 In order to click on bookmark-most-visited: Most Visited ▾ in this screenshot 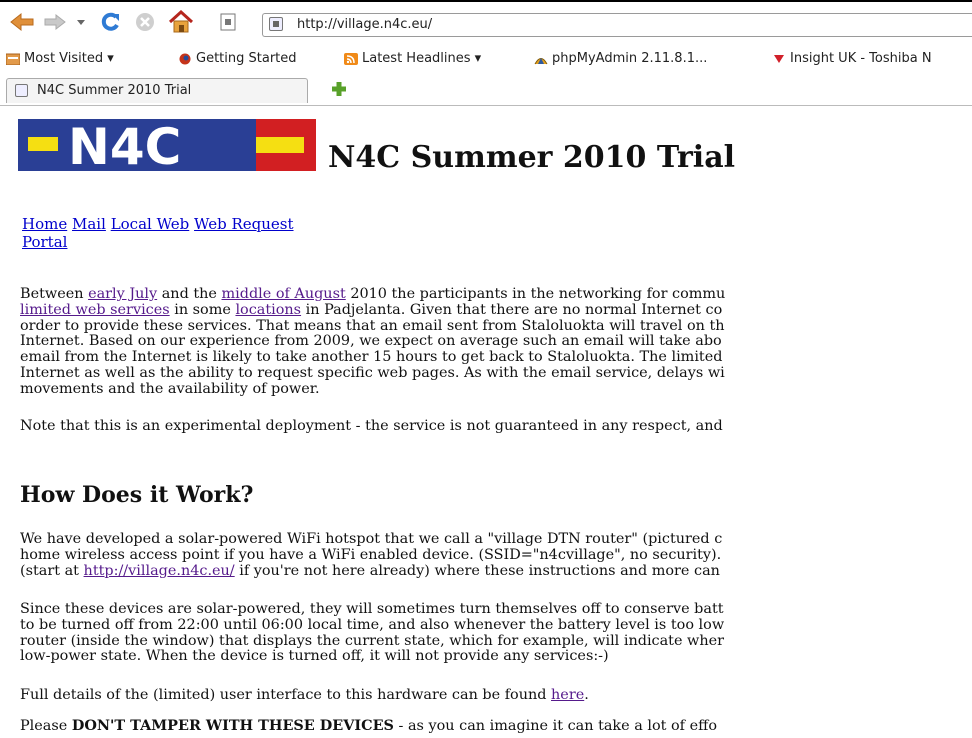, I will do `click(60, 58)`.